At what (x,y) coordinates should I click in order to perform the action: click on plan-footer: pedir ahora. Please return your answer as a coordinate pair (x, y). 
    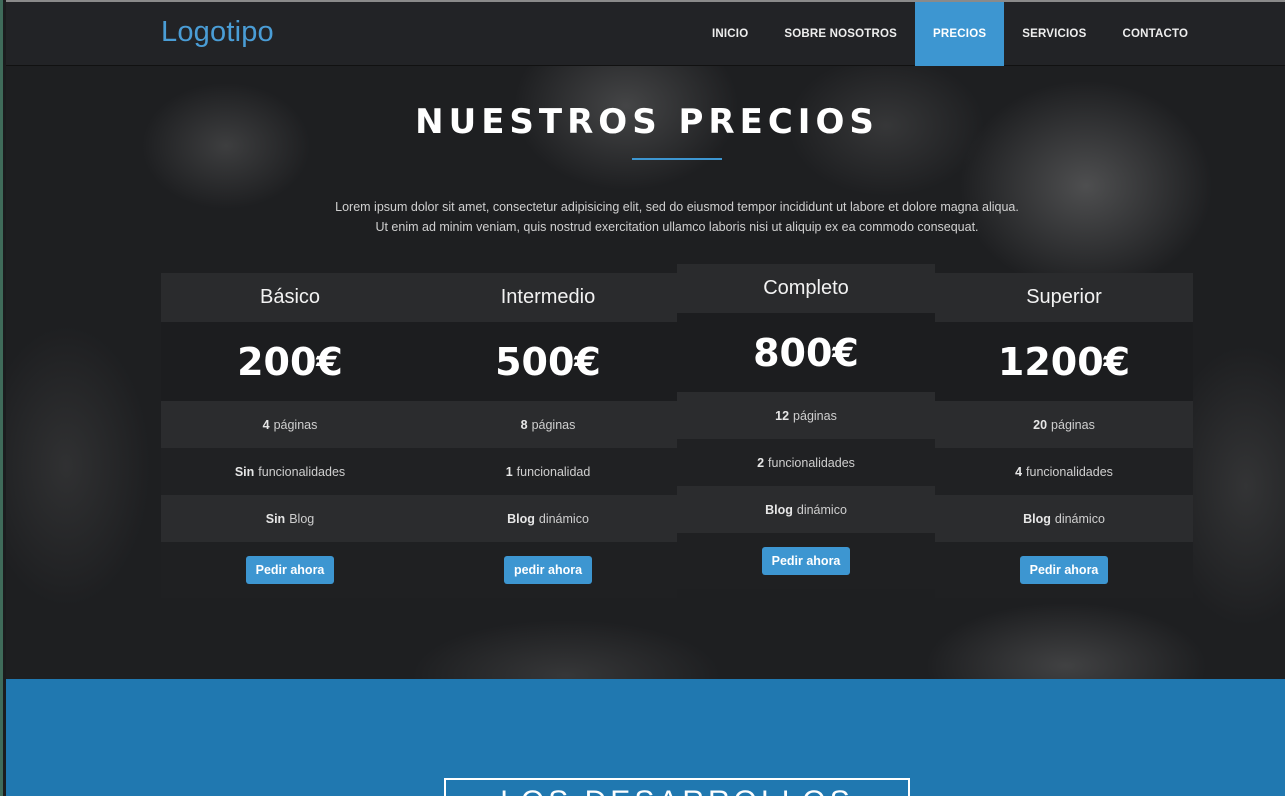
    Looking at the image, I should click on (548, 570).